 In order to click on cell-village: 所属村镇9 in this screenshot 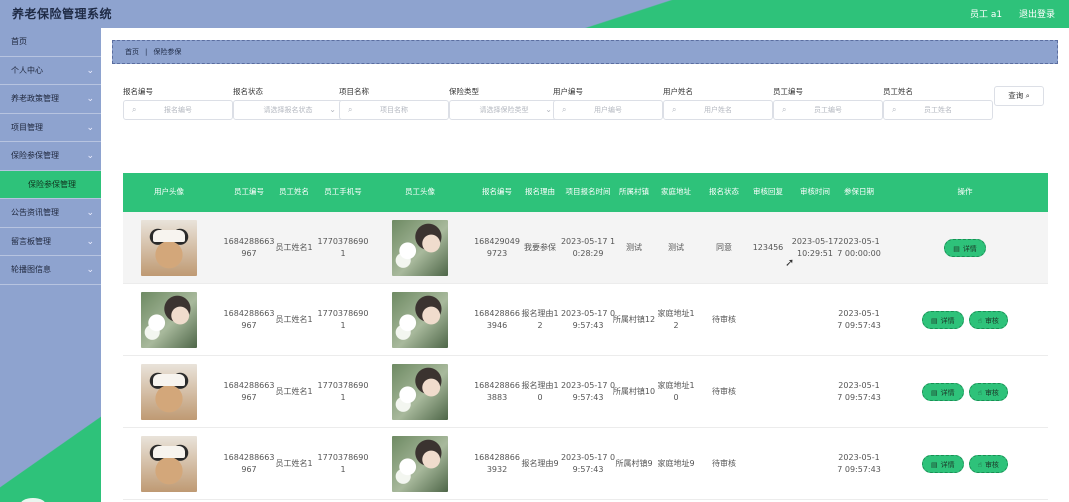, I will do `click(634, 464)`.